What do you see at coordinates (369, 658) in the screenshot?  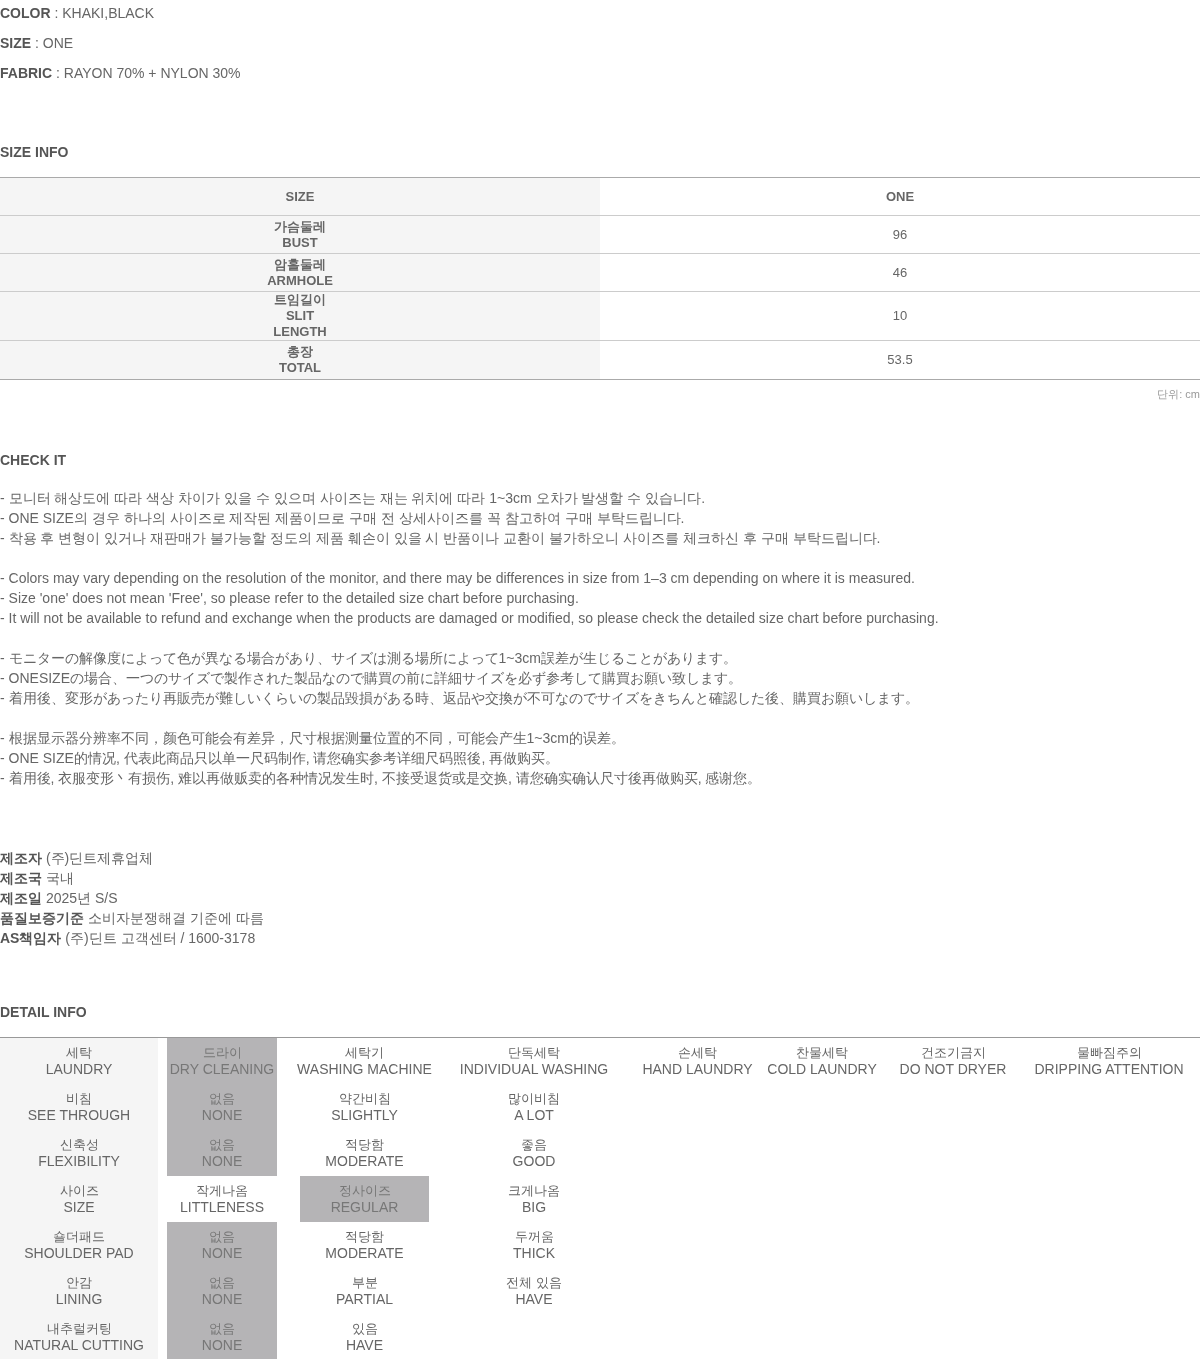 I see `notice-line: - モニターの解像度によって色が異なる場合があり、サイズは測る場所によって1~3cm誤差が生じることがあります。` at bounding box center [369, 658].